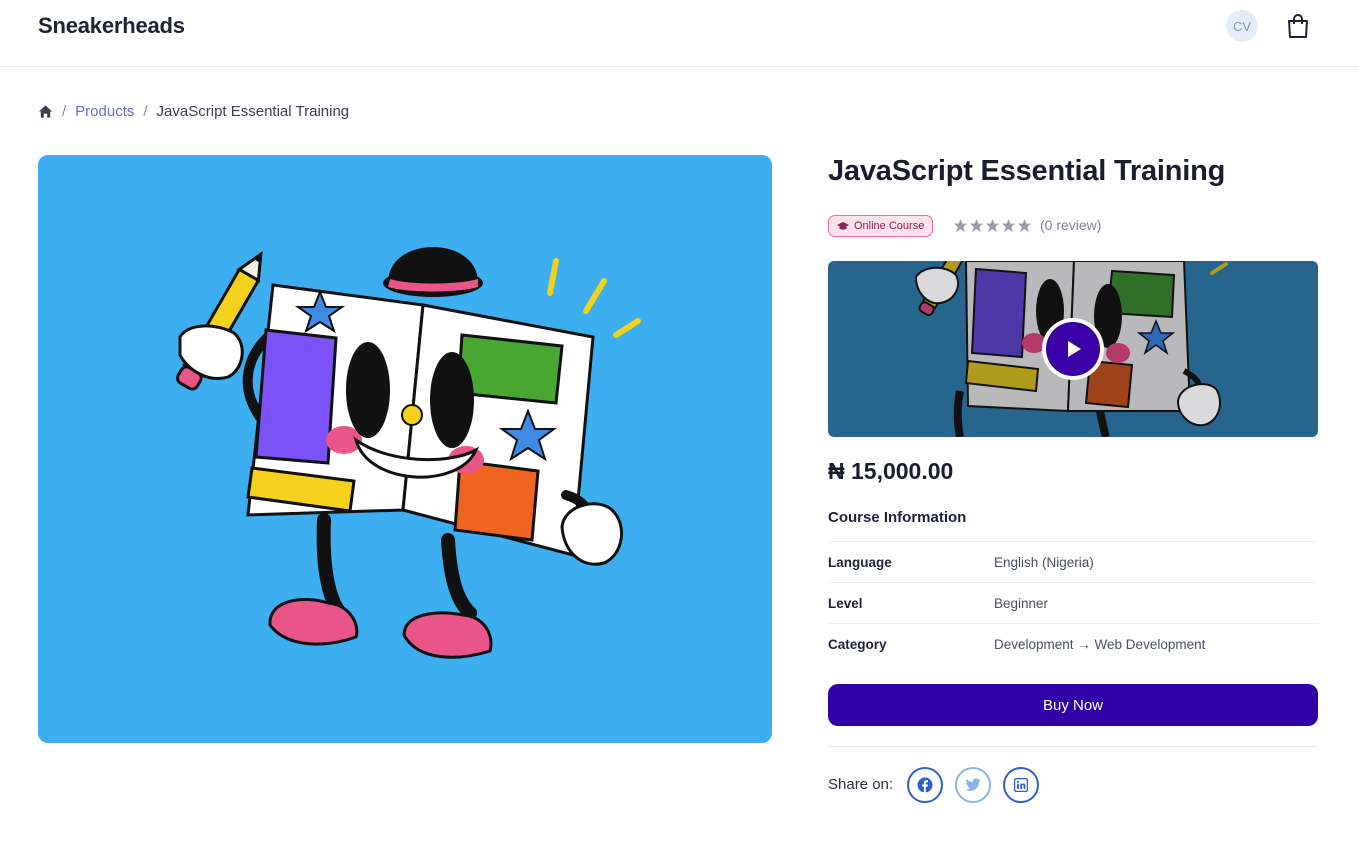 This screenshot has width=1359, height=852. What do you see at coordinates (1021, 603) in the screenshot?
I see `info-value: Beginner` at bounding box center [1021, 603].